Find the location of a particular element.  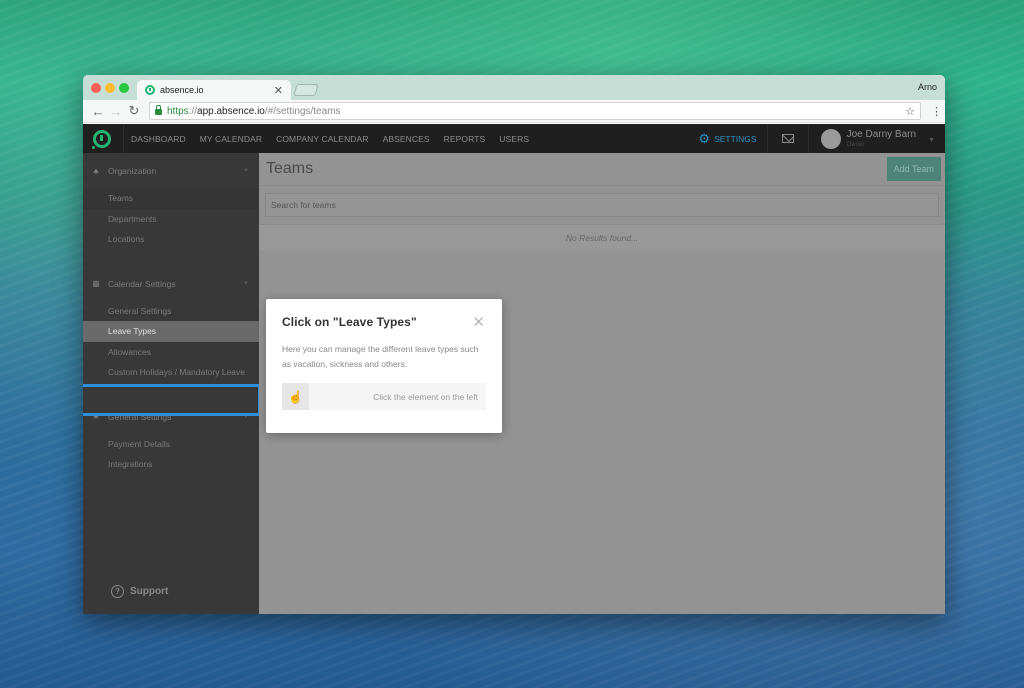

sidebar-item-locations: Locations is located at coordinates (171, 239).